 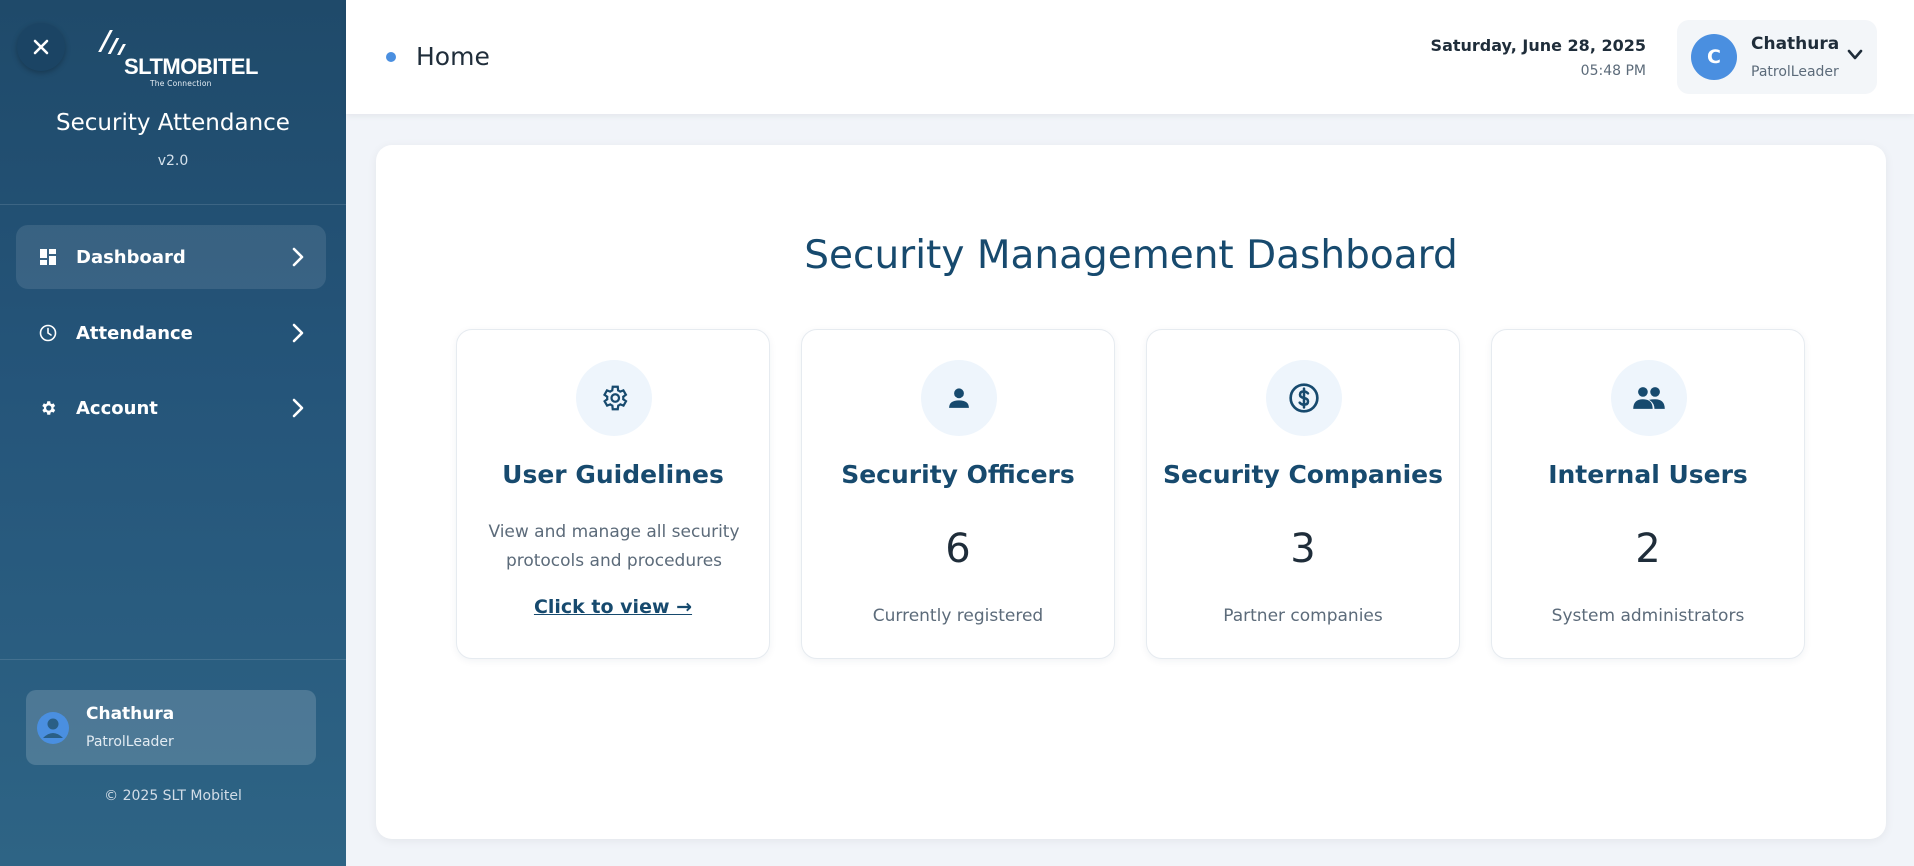 I want to click on dashboard-icon, so click(x=48, y=257).